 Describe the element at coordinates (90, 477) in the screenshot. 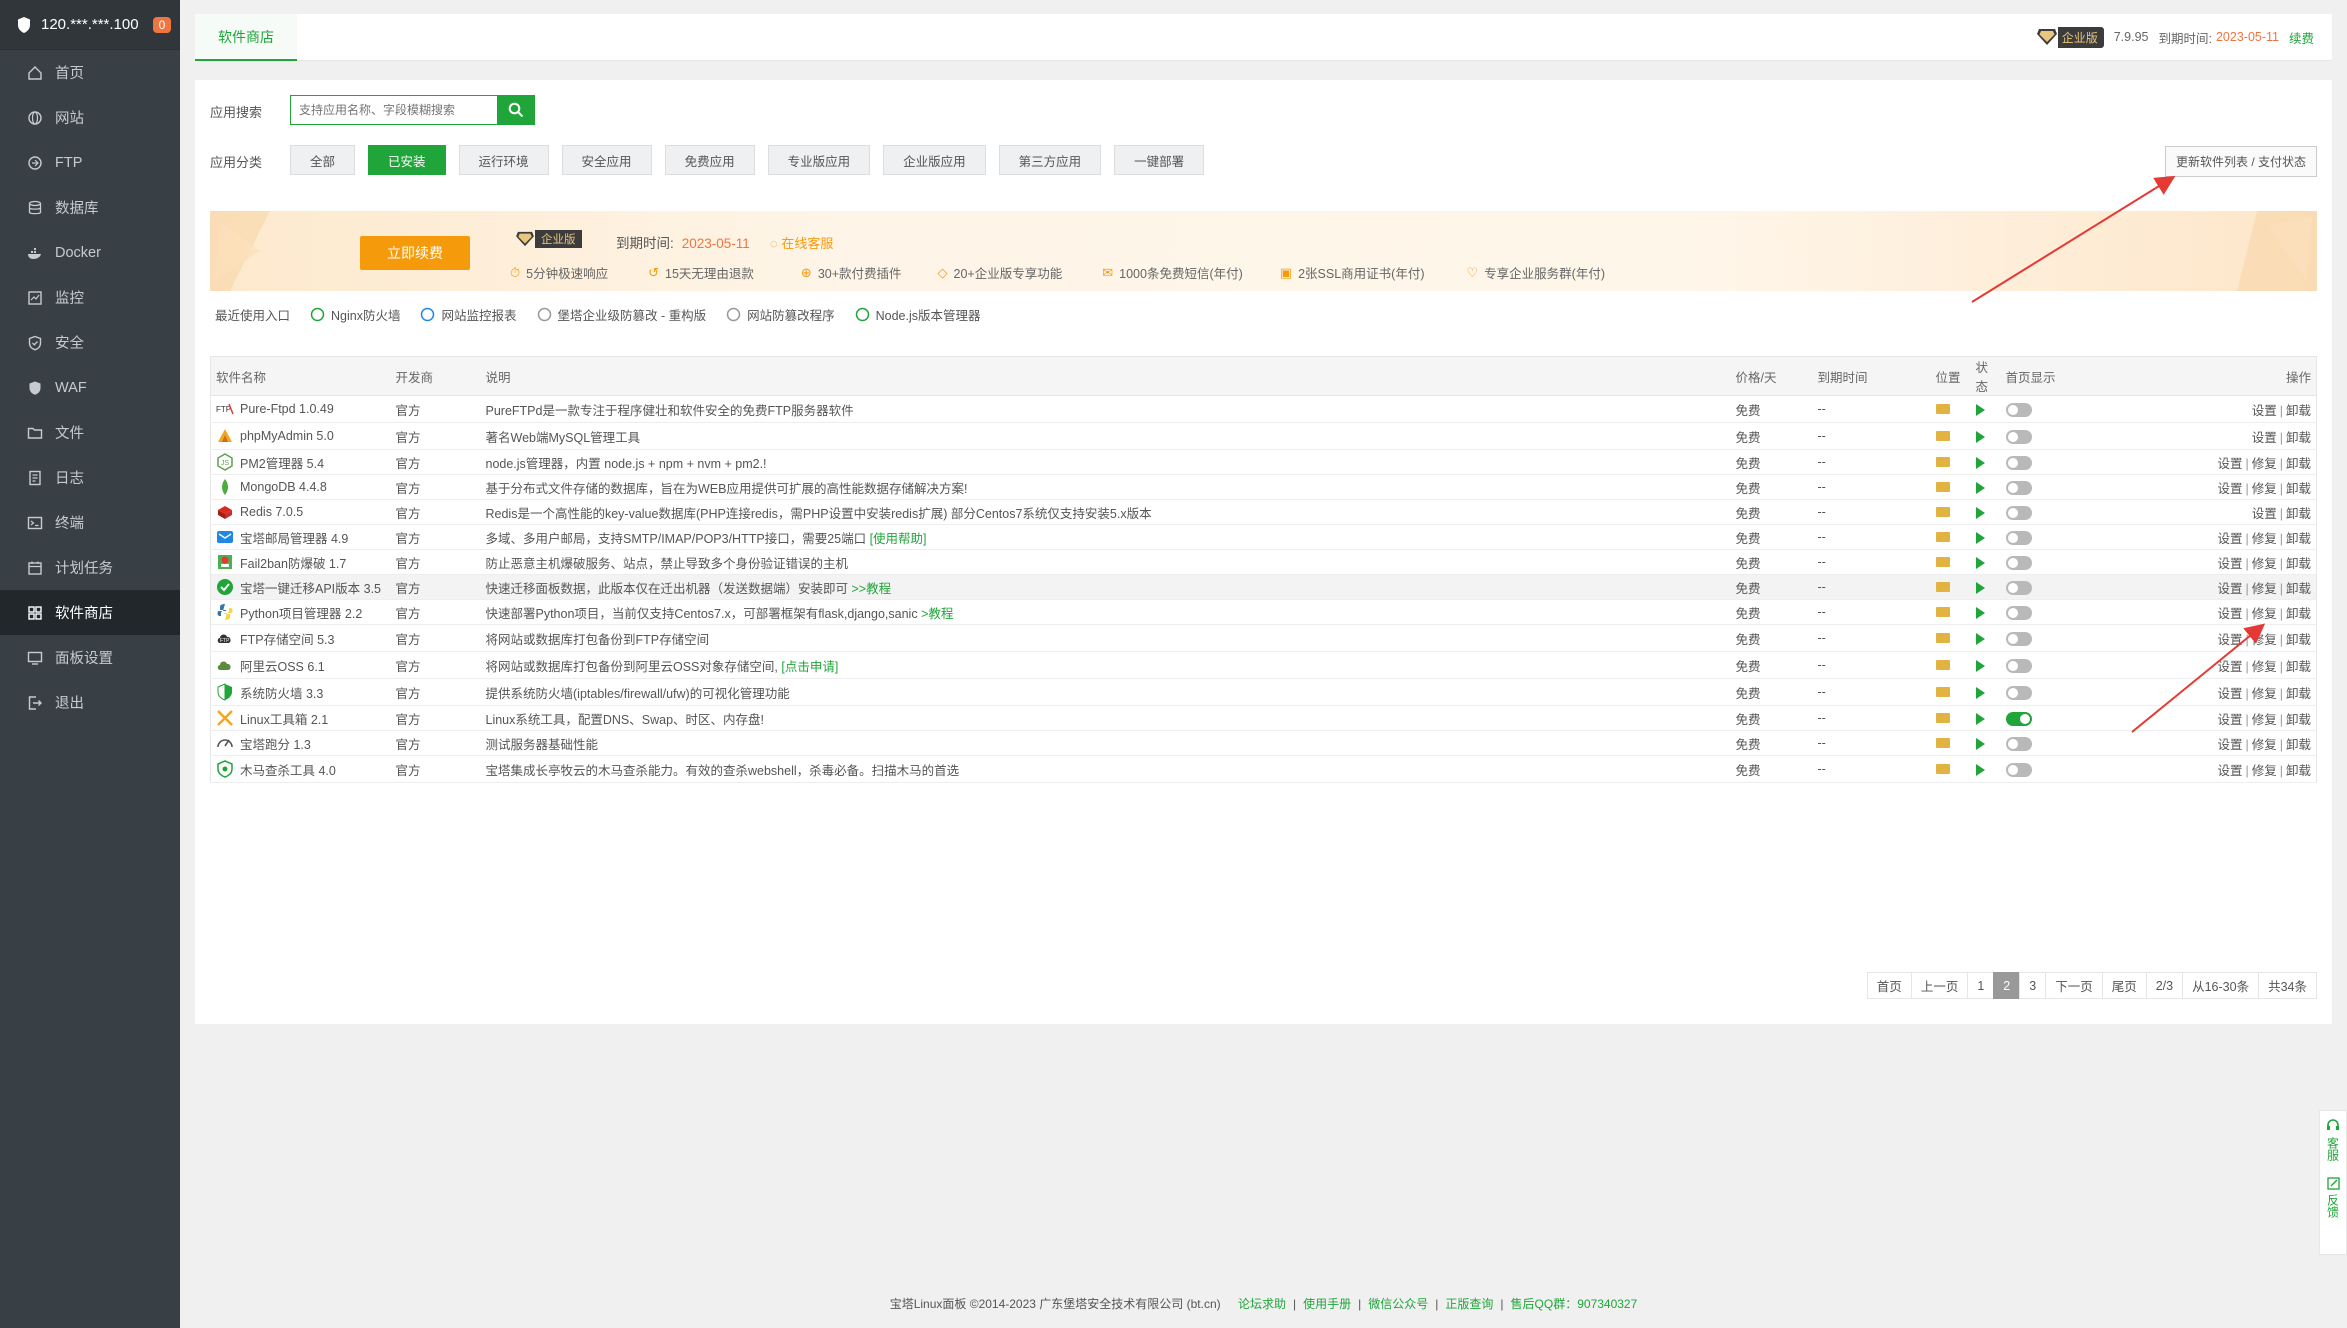

I see `sidebar-item-9: 日志` at that location.